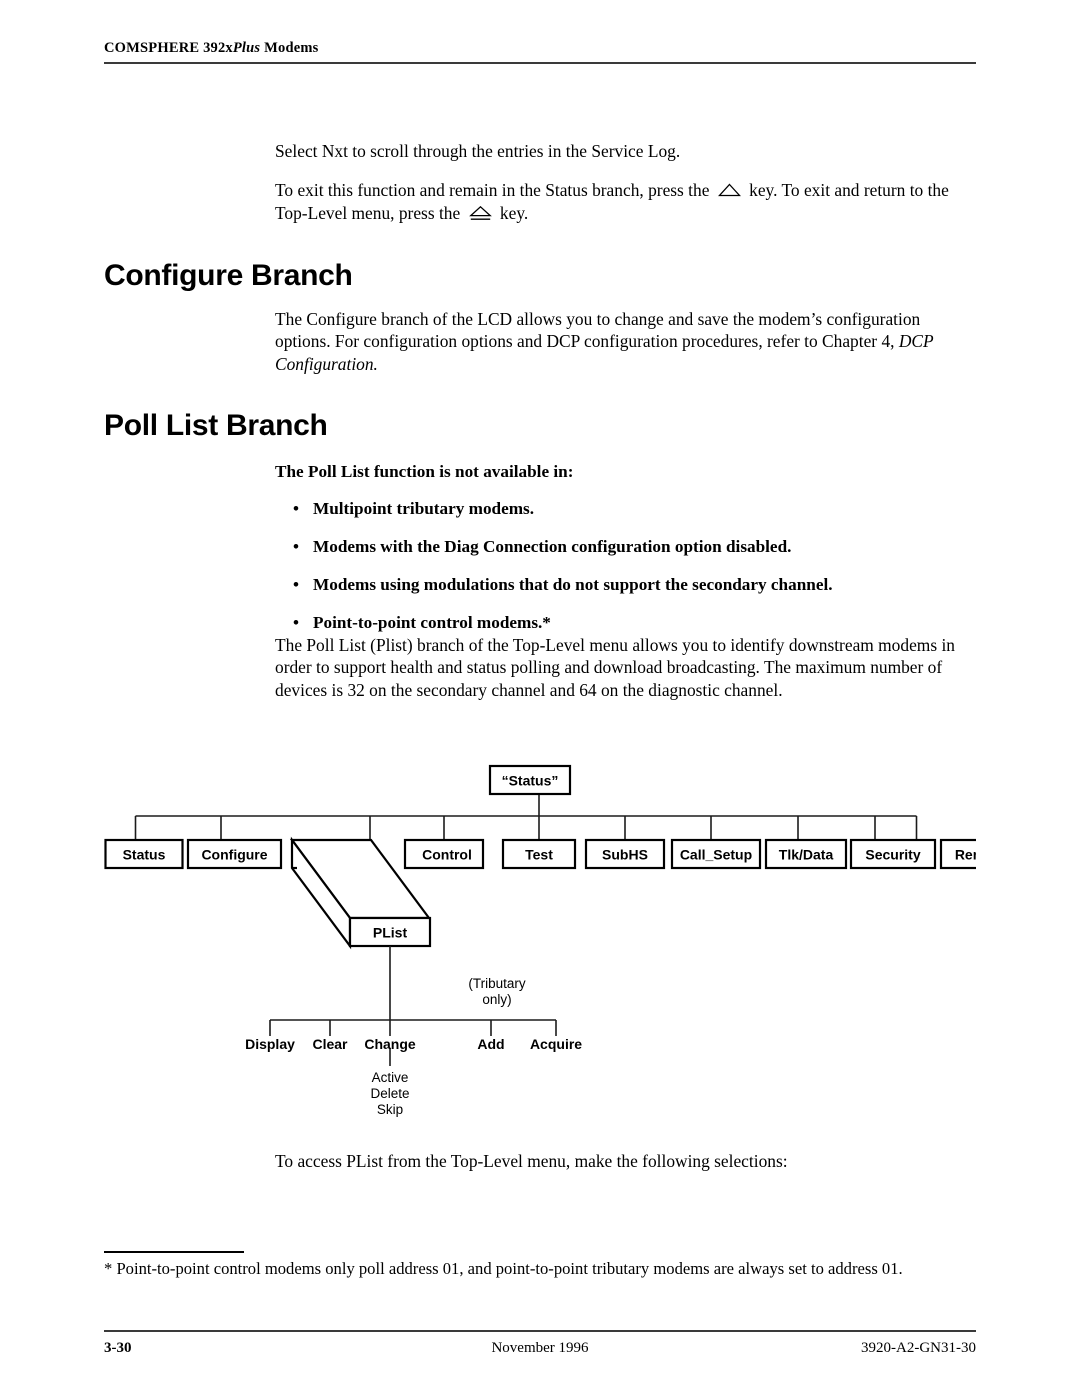 This screenshot has width=1080, height=1397. I want to click on tree-node-plist: PList, so click(390, 932).